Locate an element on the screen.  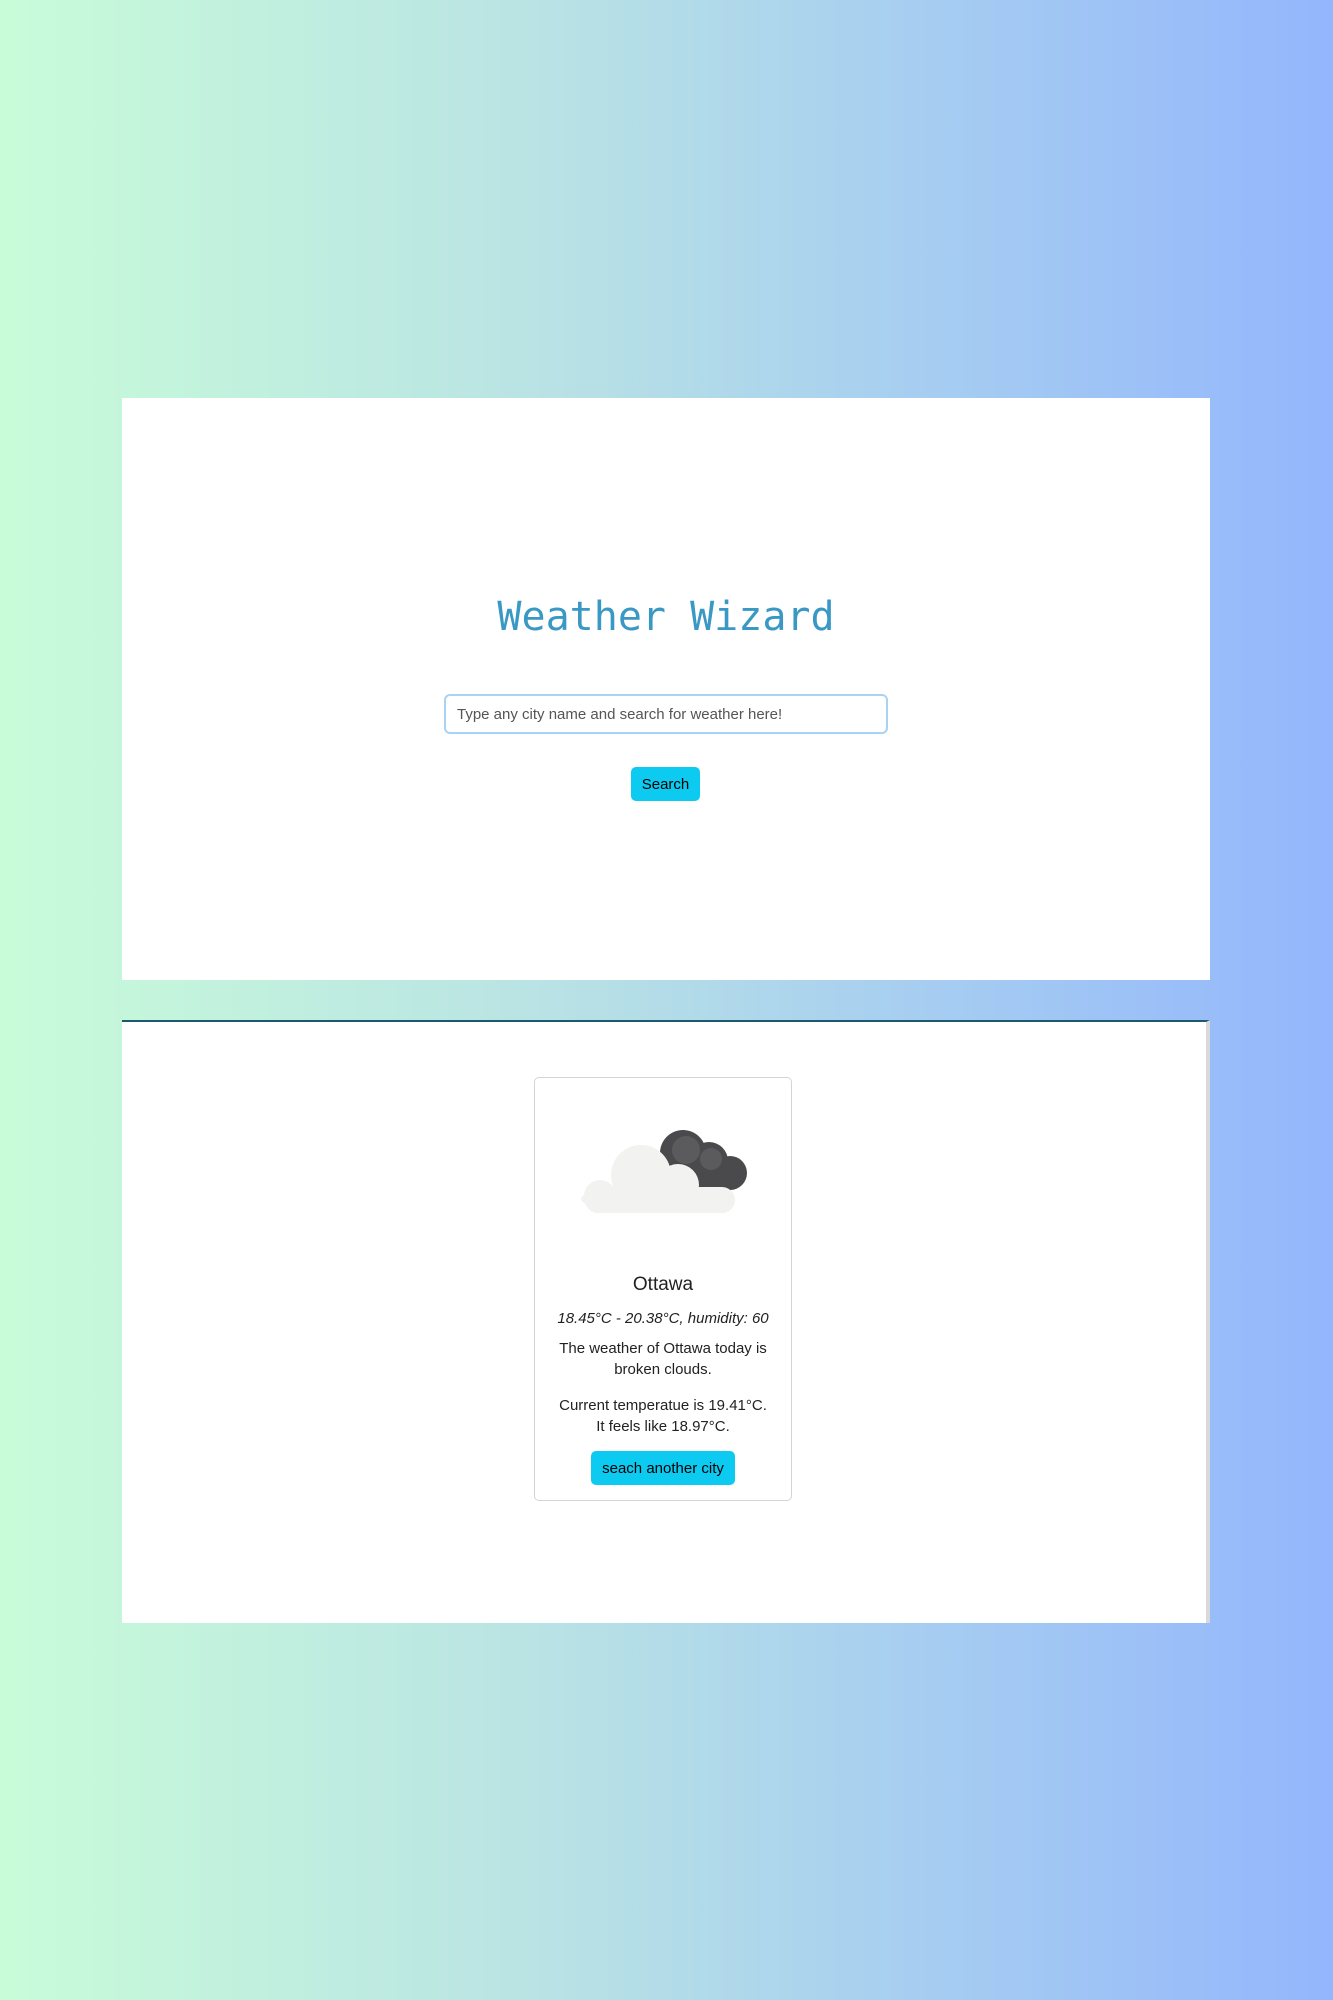
app-title: Weather Wizard is located at coordinates (666, 617).